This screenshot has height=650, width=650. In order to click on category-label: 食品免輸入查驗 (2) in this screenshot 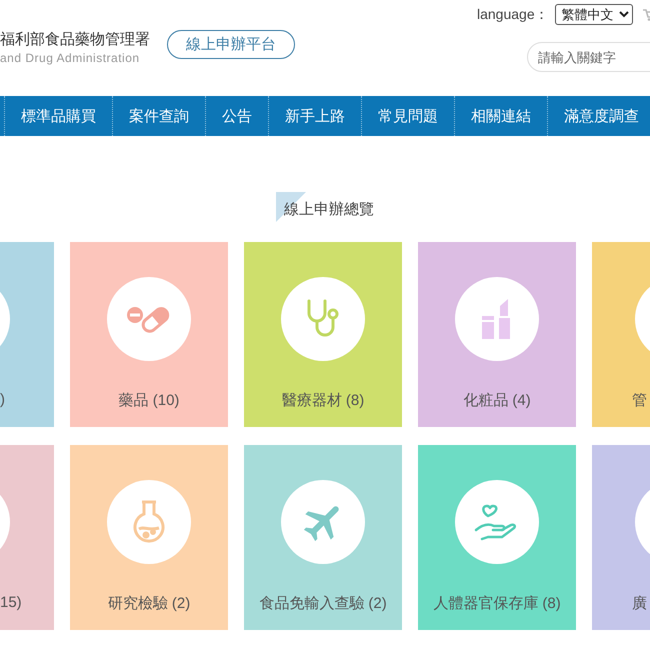, I will do `click(323, 603)`.